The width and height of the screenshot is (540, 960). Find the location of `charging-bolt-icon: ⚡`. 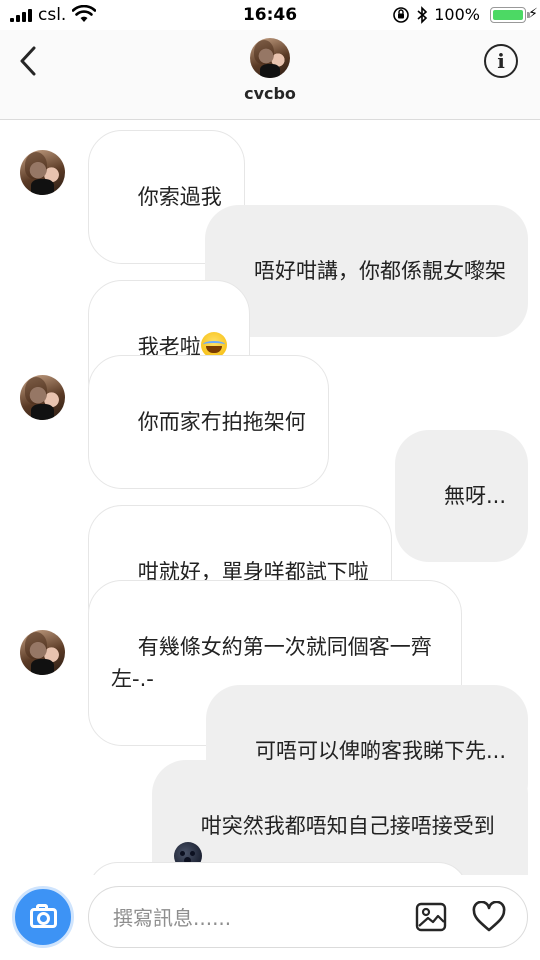

charging-bolt-icon: ⚡ is located at coordinates (533, 14).